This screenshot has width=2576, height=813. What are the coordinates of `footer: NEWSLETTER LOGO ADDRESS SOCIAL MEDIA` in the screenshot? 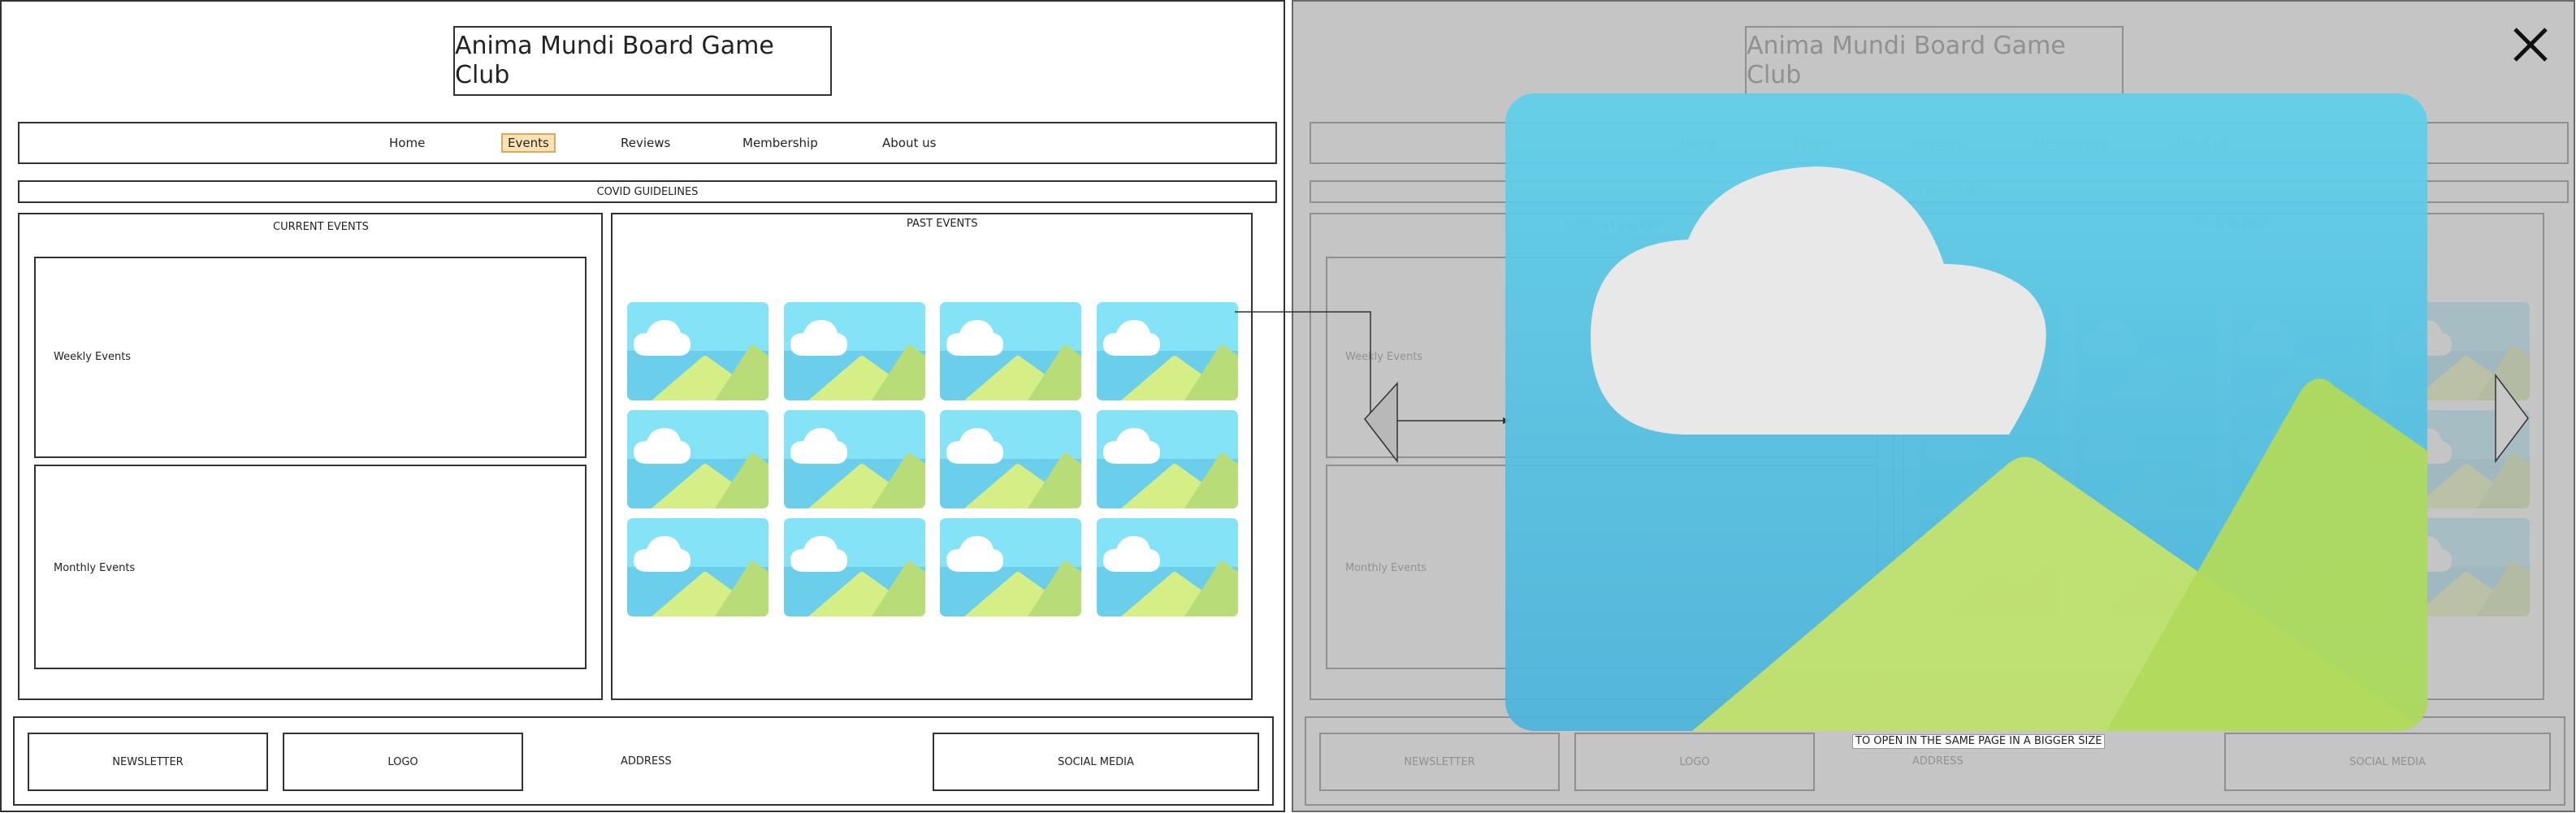 It's located at (643, 761).